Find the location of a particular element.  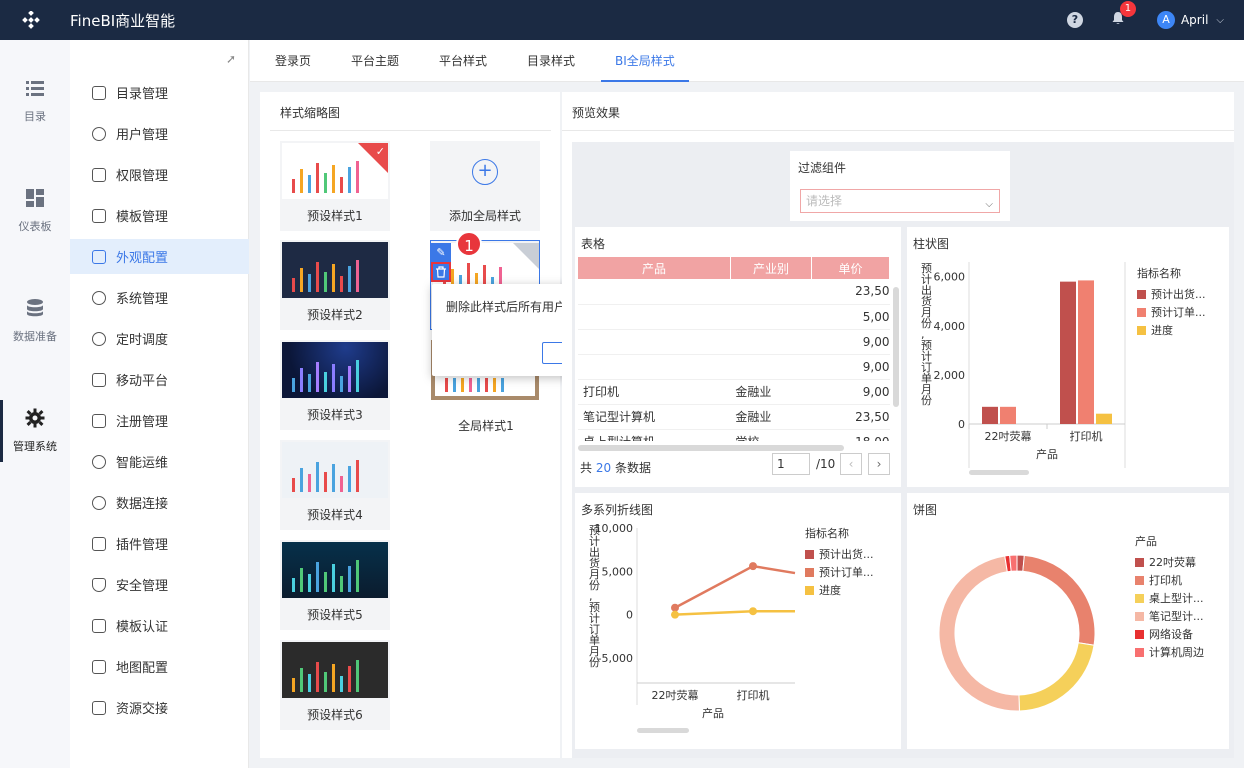

preset-style-4: 预设样式4 is located at coordinates (335, 485).